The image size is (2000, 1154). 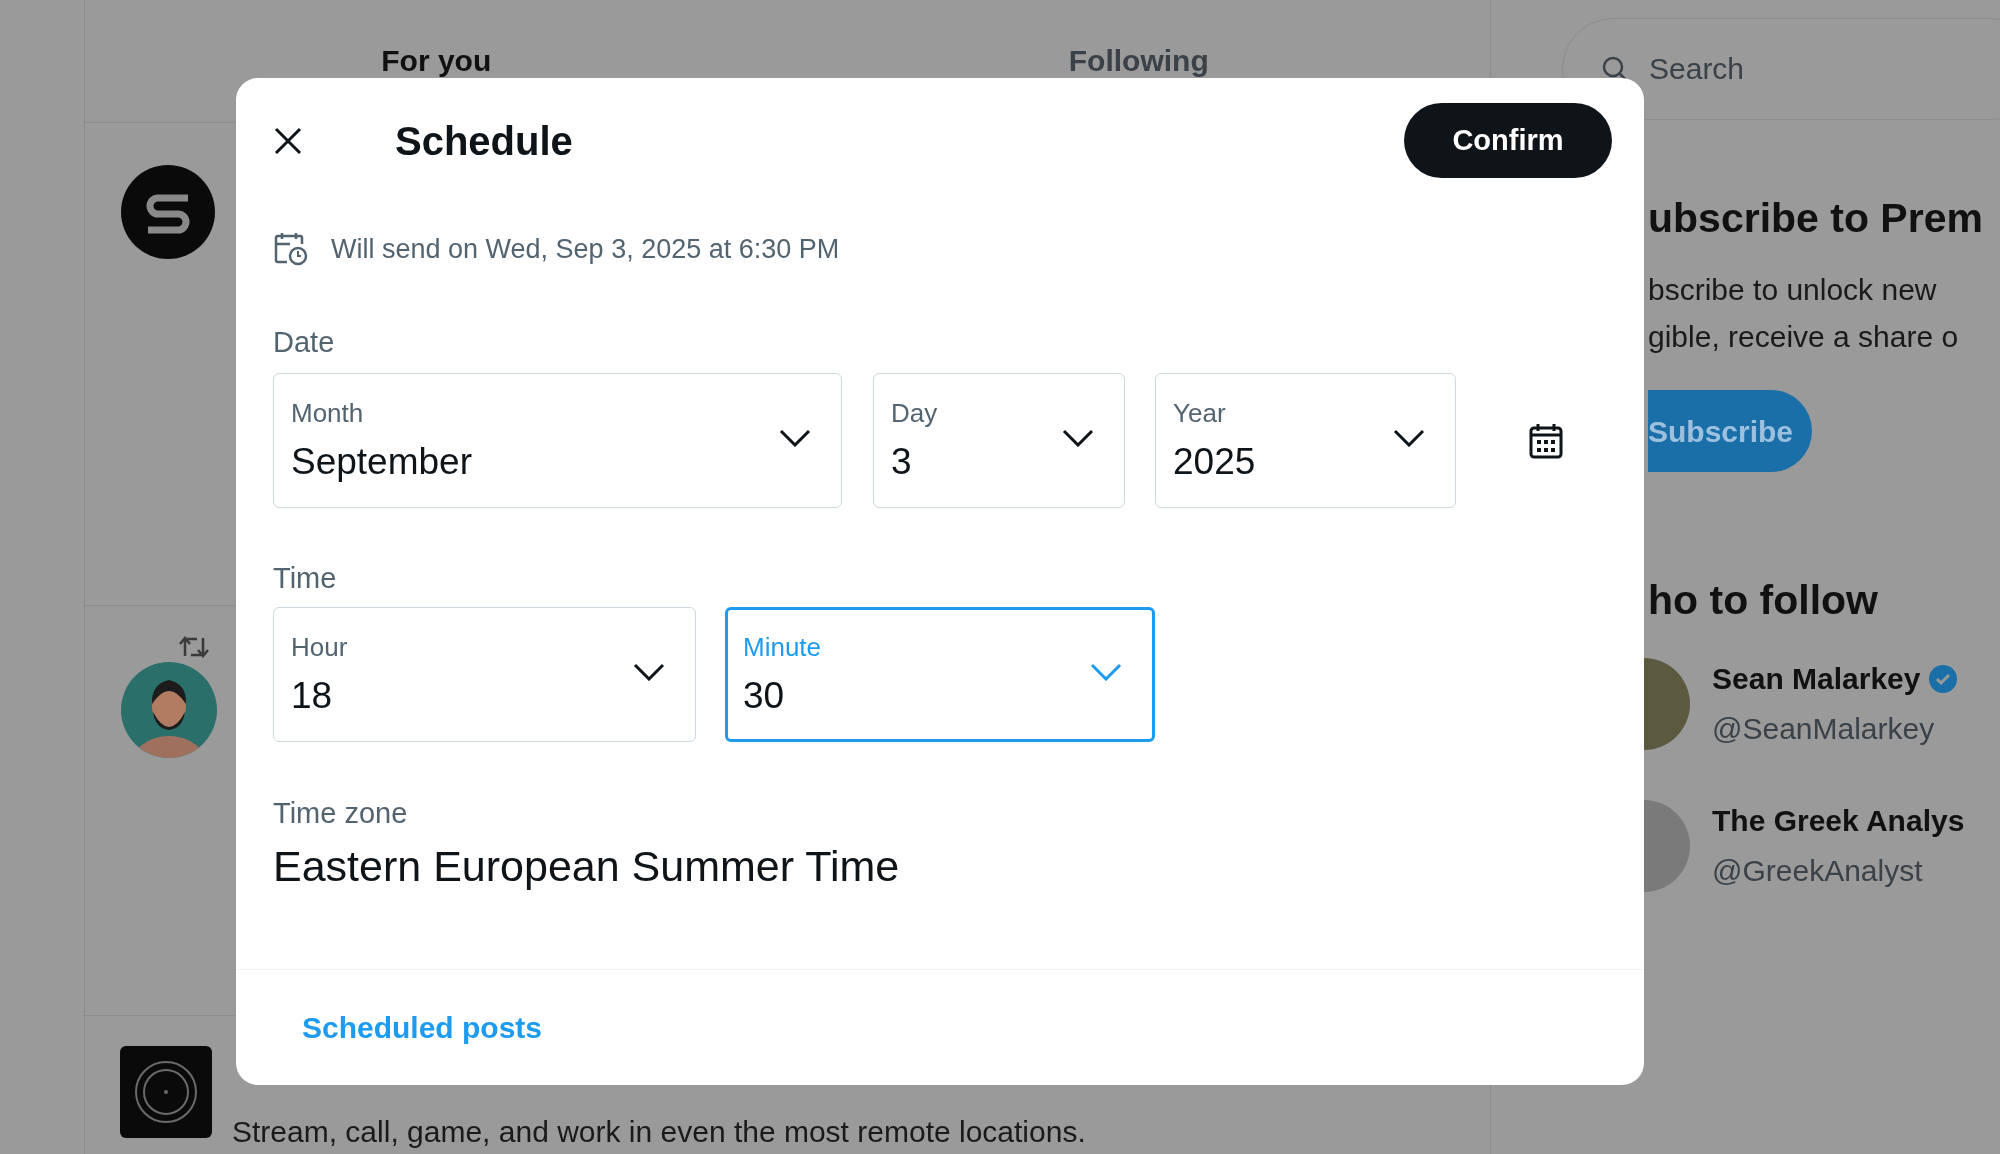 I want to click on date-label: Date, so click(x=304, y=342).